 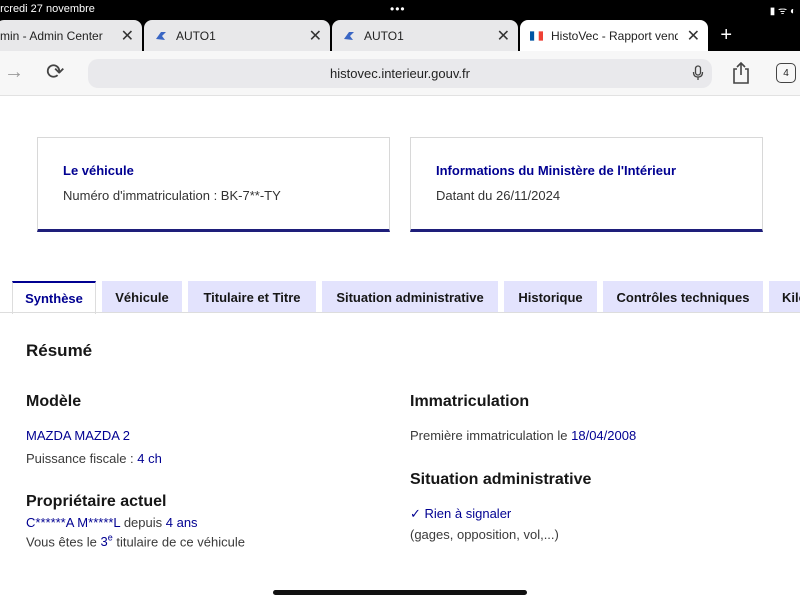 I want to click on owner-rank: Vous êtes le 3e titulaire de ce véhicule, so click(x=135, y=541).